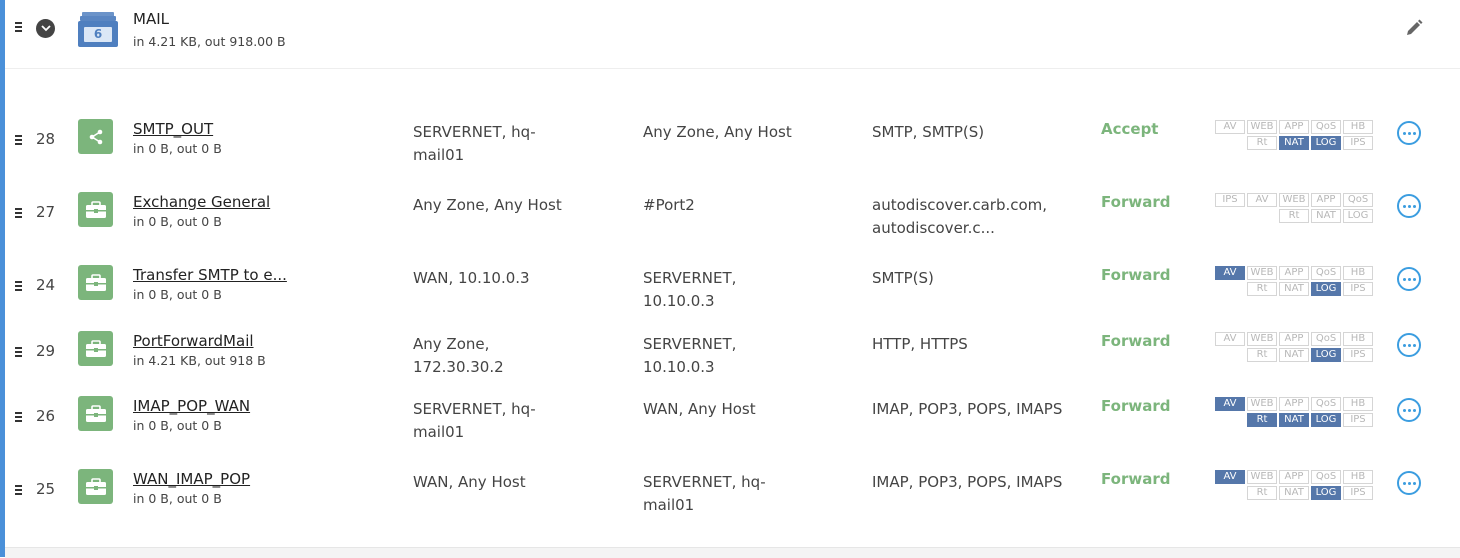 This screenshot has width=1460, height=558. What do you see at coordinates (201, 202) in the screenshot?
I see `rule-name-link: Exchange General` at bounding box center [201, 202].